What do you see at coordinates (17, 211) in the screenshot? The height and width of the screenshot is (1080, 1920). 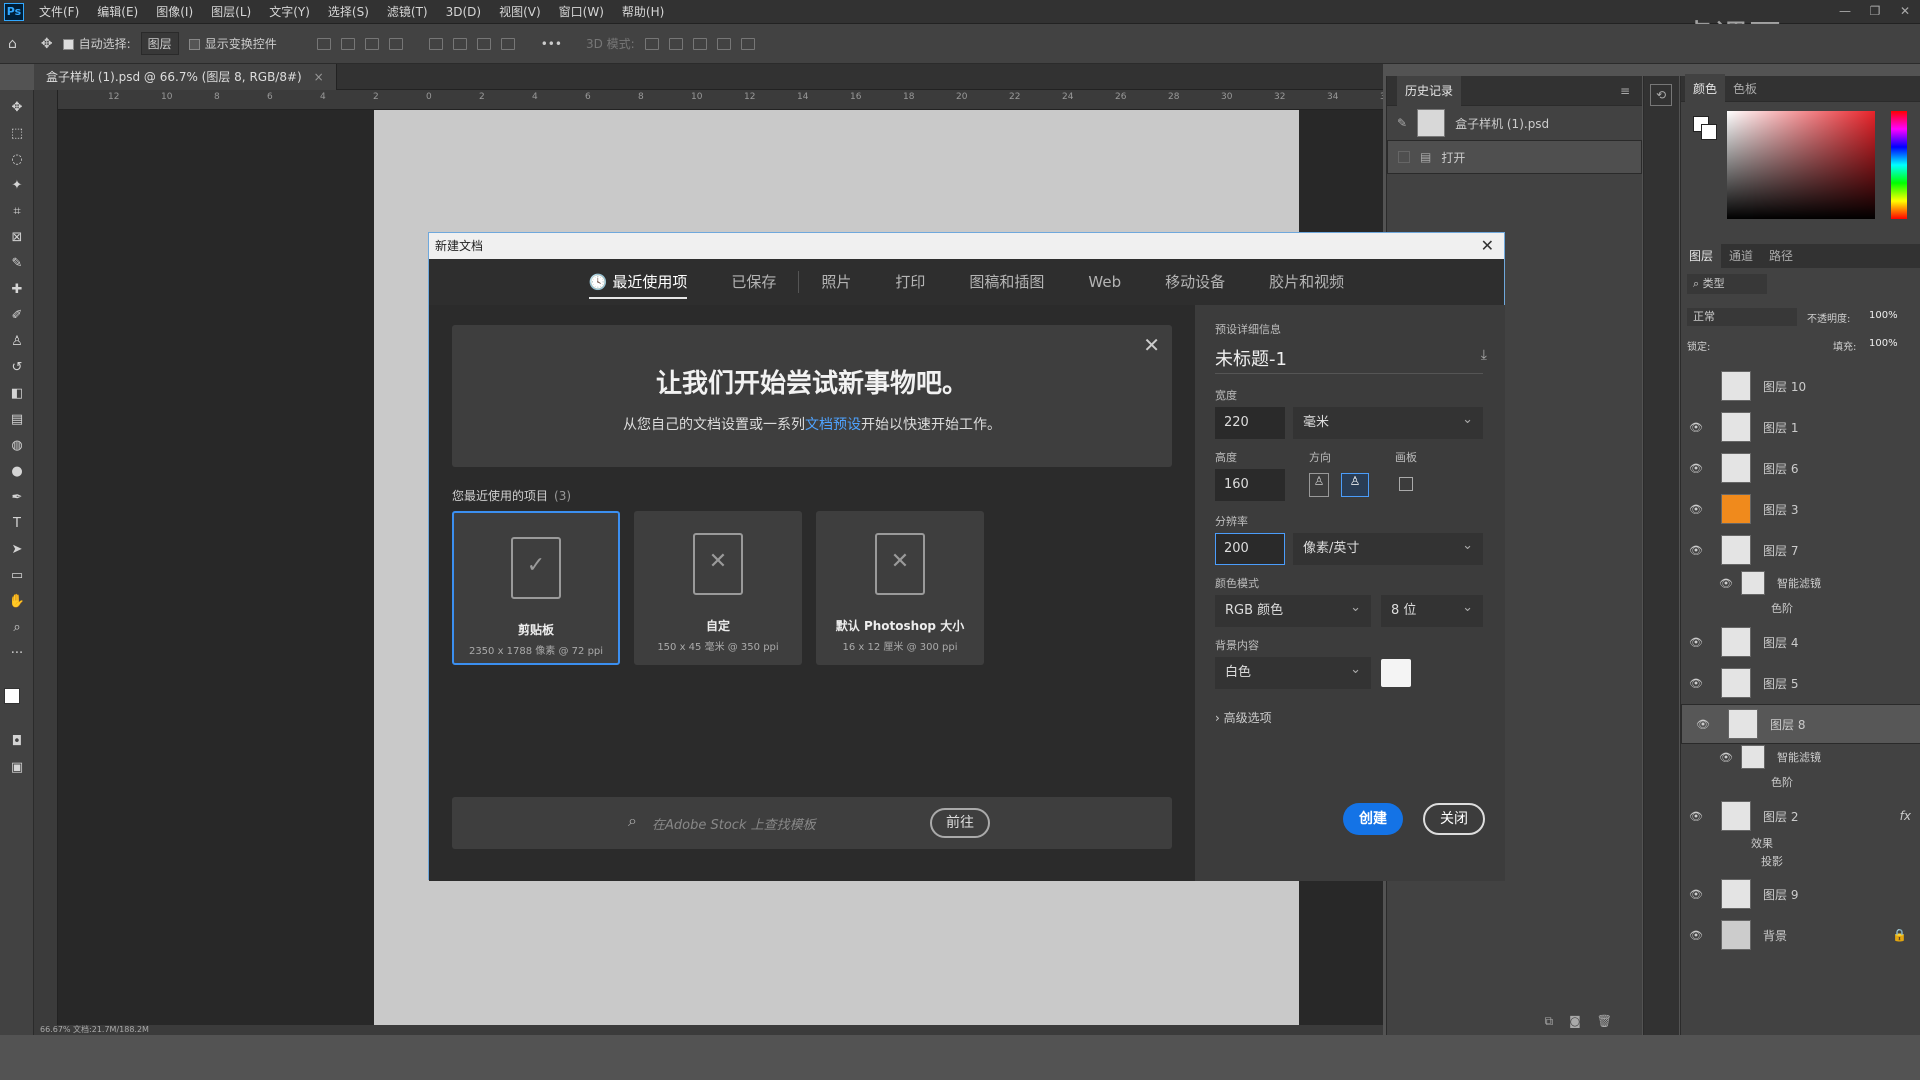 I see `crop-tool-icon: ⌗` at bounding box center [17, 211].